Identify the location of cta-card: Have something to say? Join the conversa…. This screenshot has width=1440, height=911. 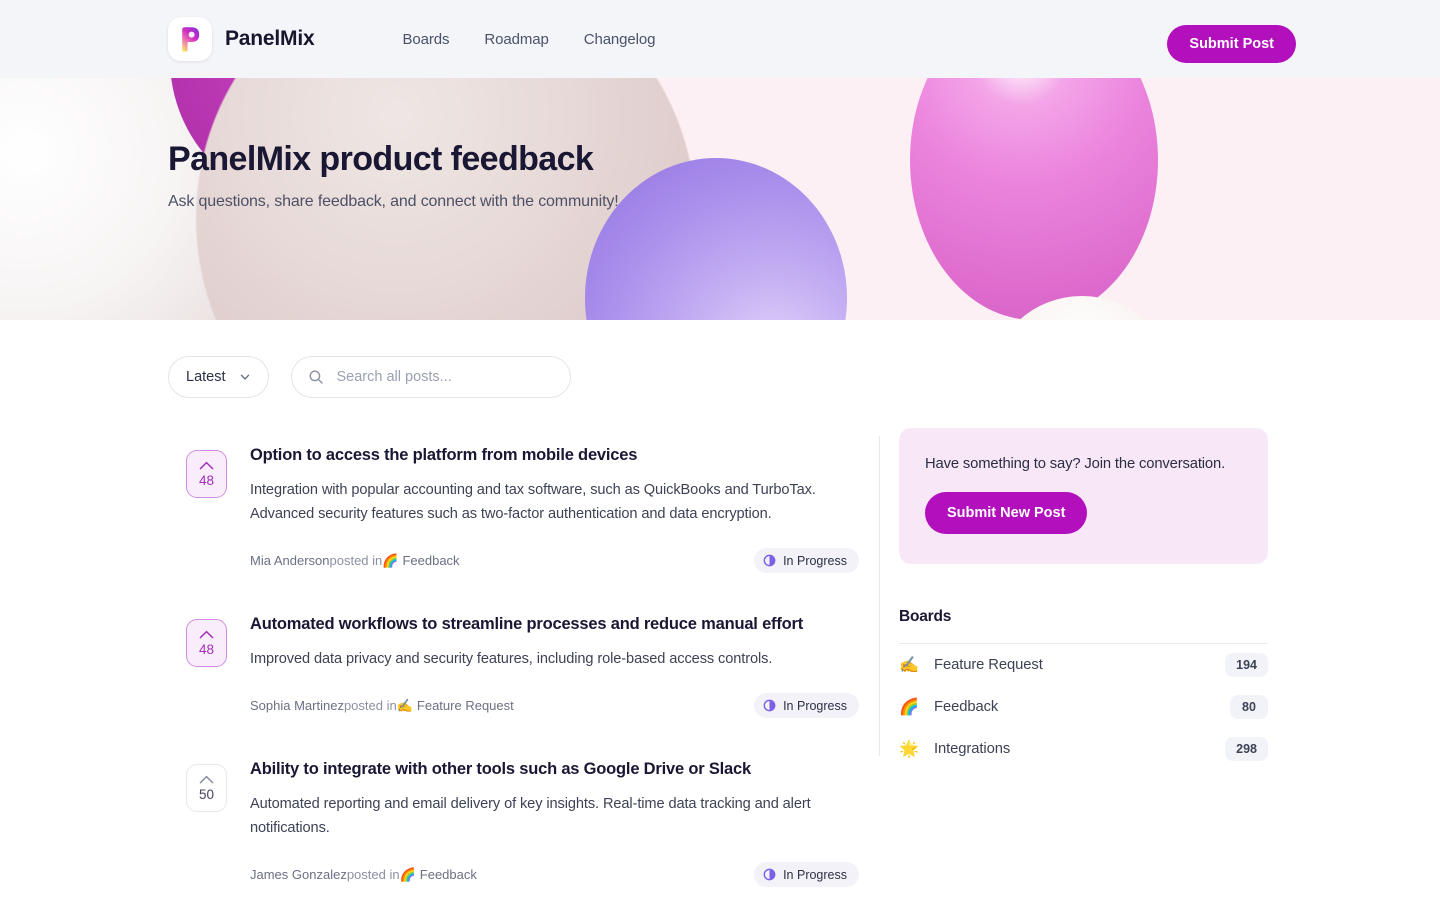
(1083, 496).